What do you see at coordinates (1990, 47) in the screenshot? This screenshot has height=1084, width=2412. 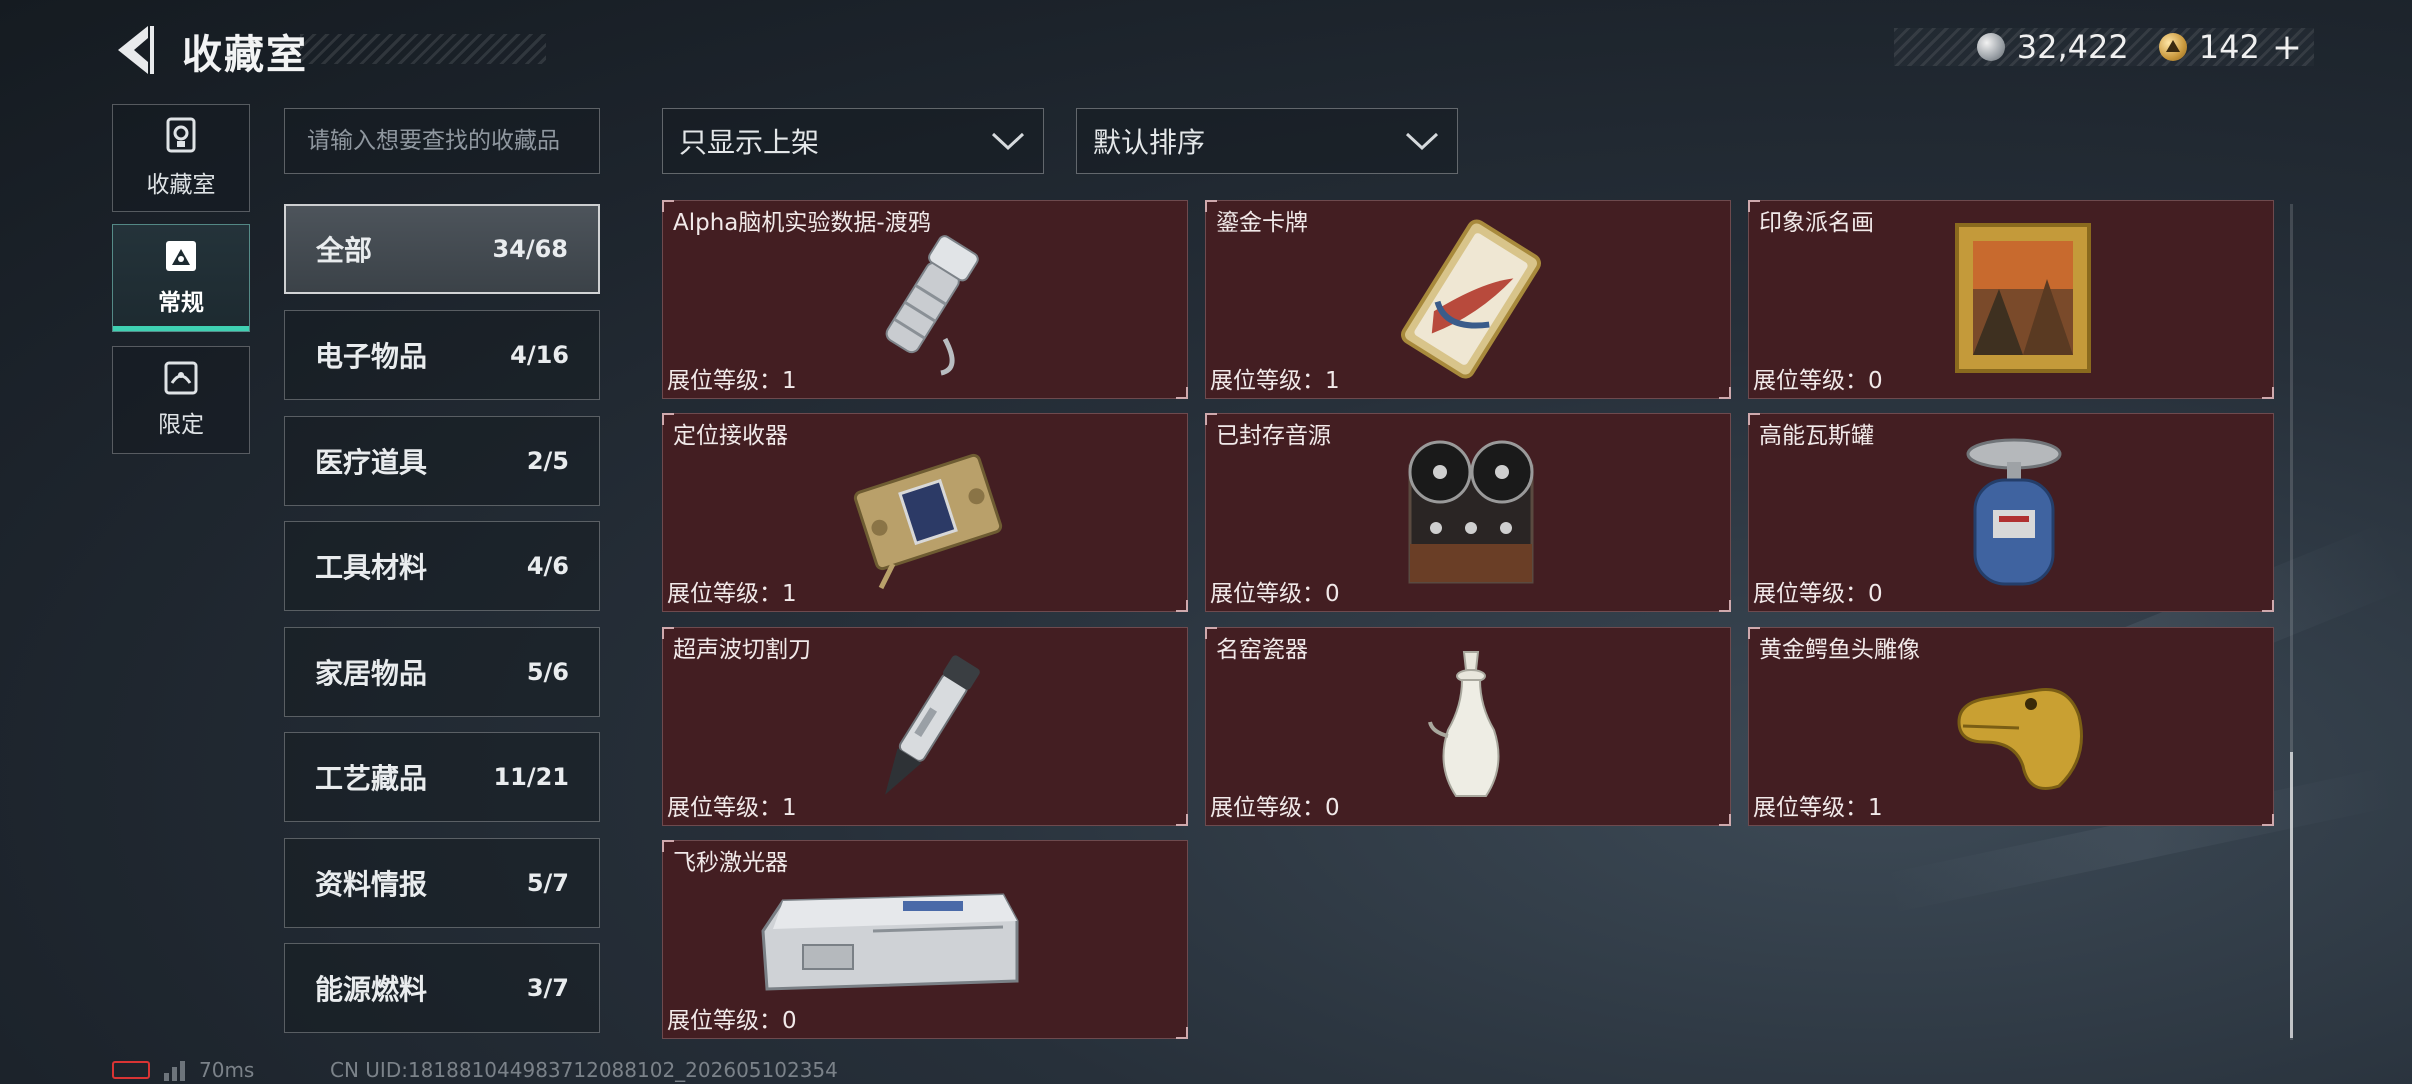 I see `silver-coin-icon` at bounding box center [1990, 47].